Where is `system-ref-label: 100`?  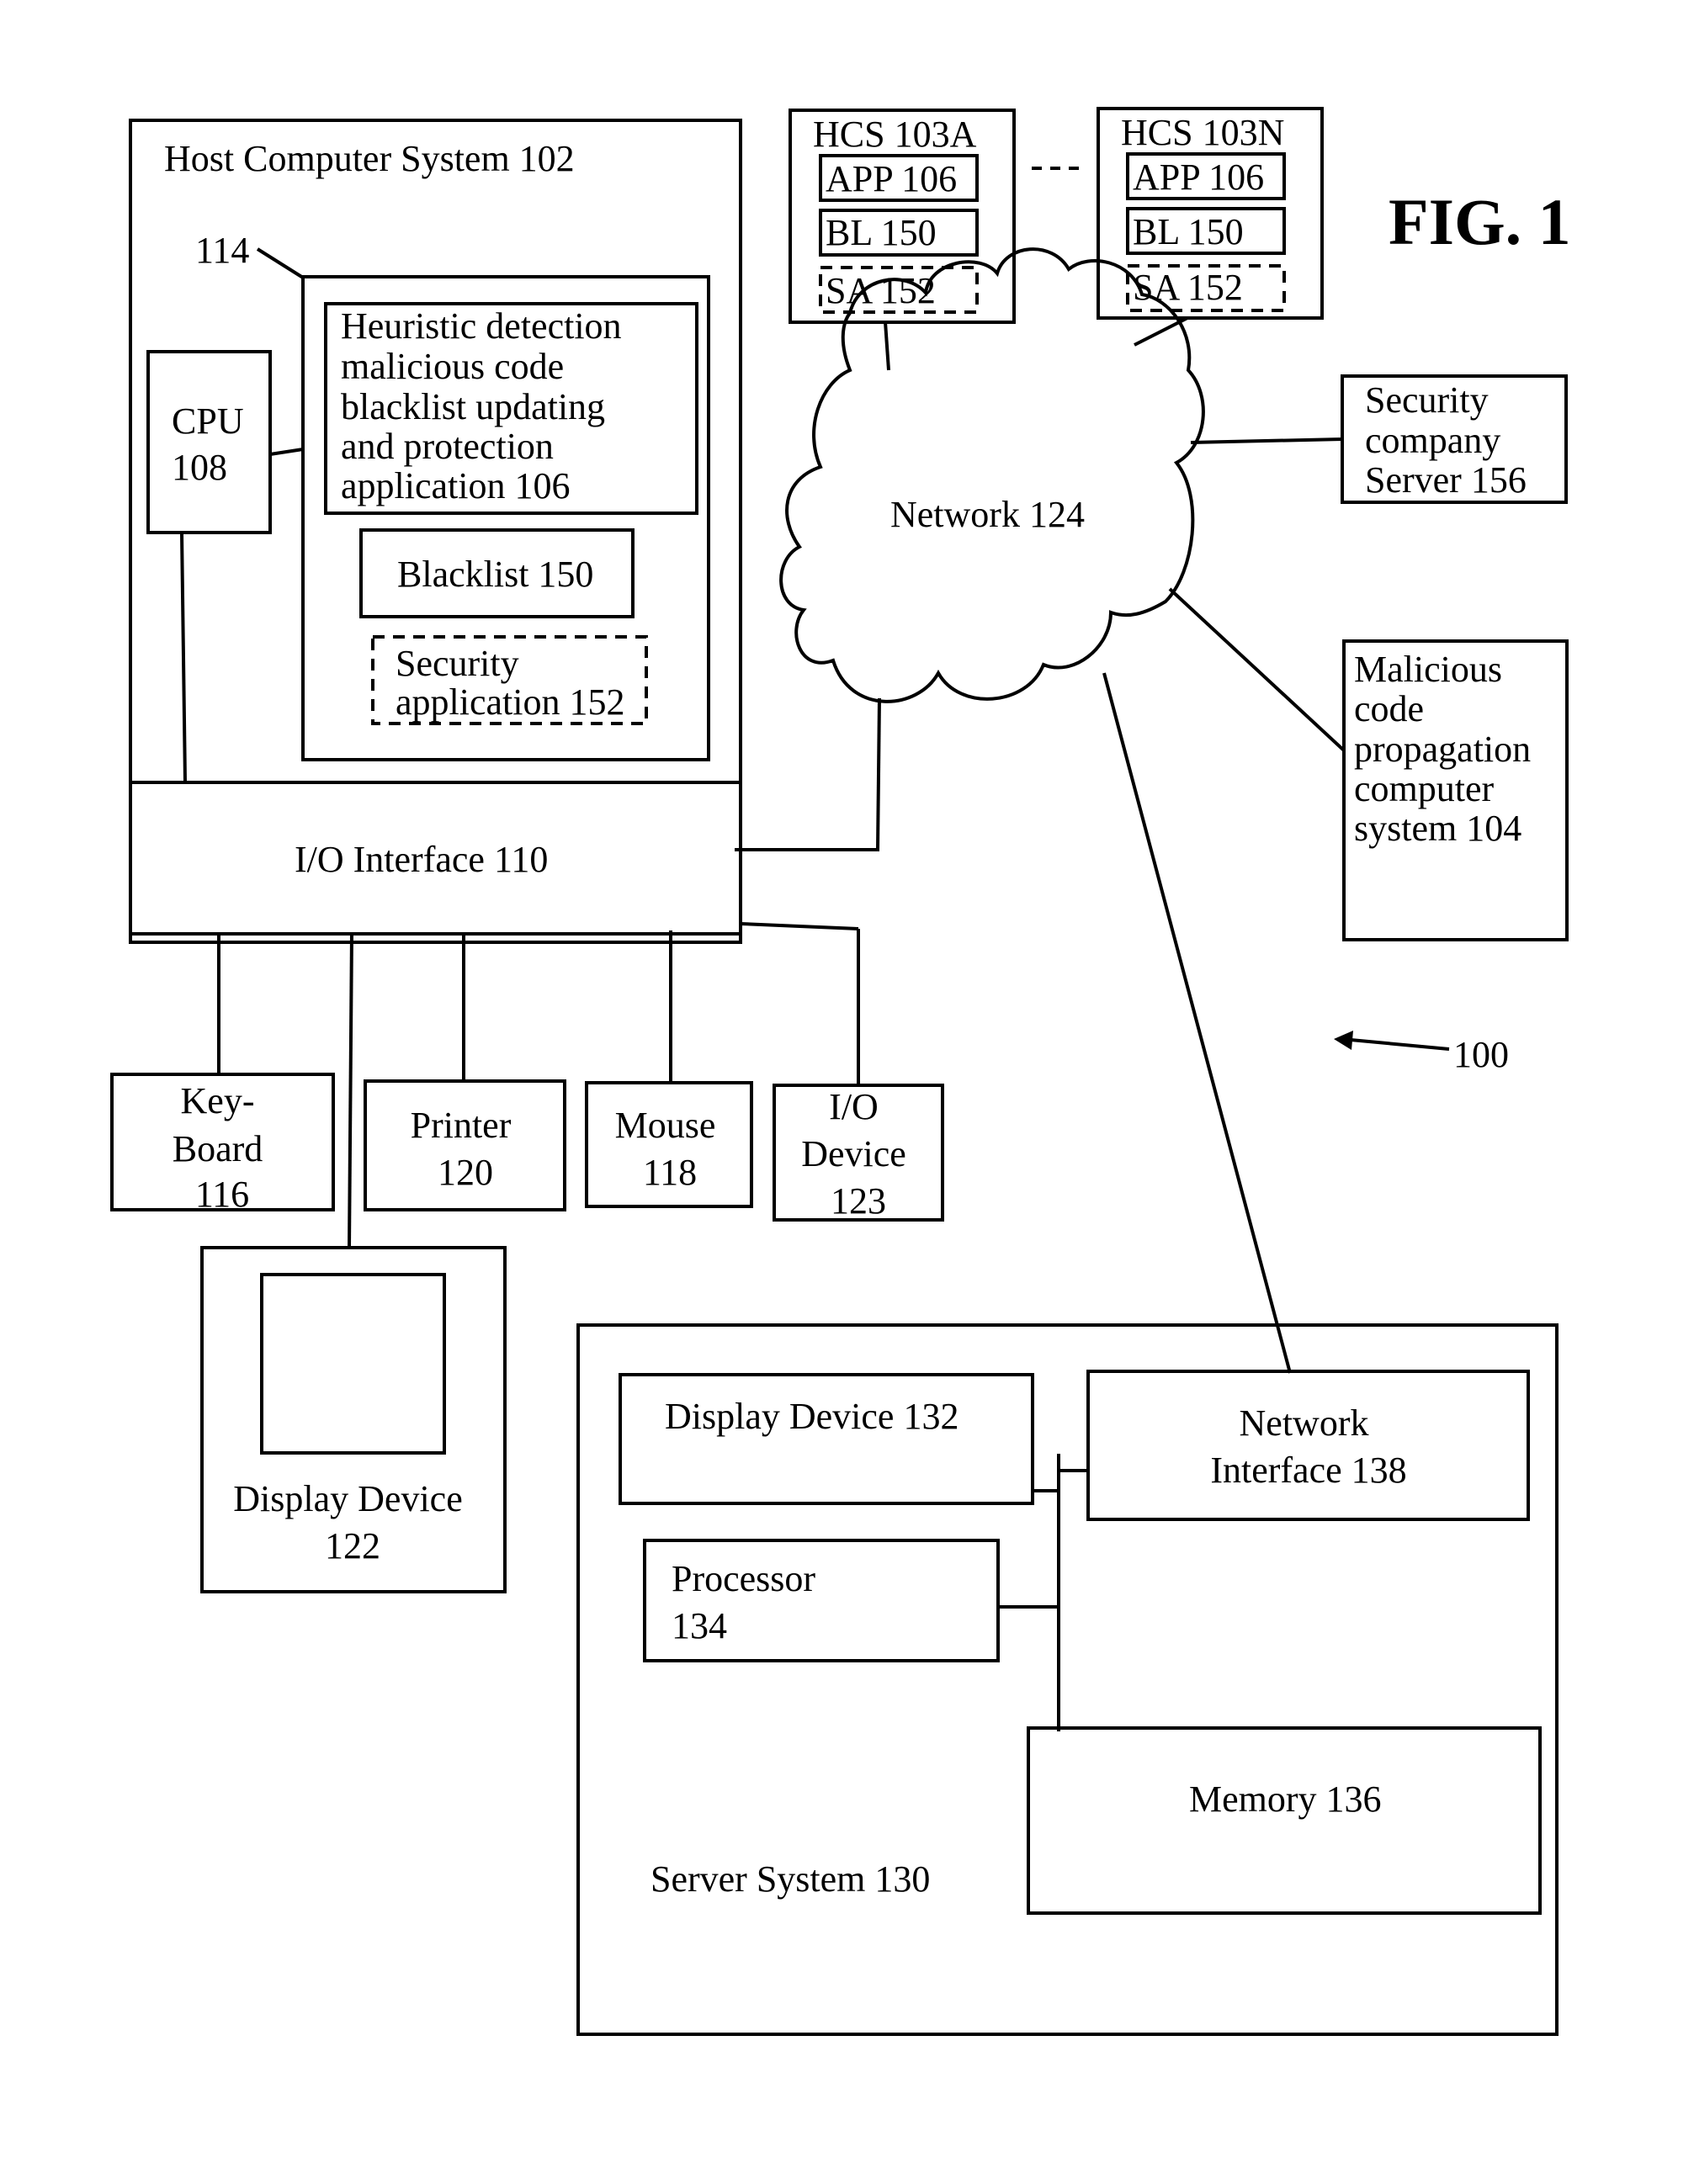
system-ref-label: 100 is located at coordinates (1481, 1054).